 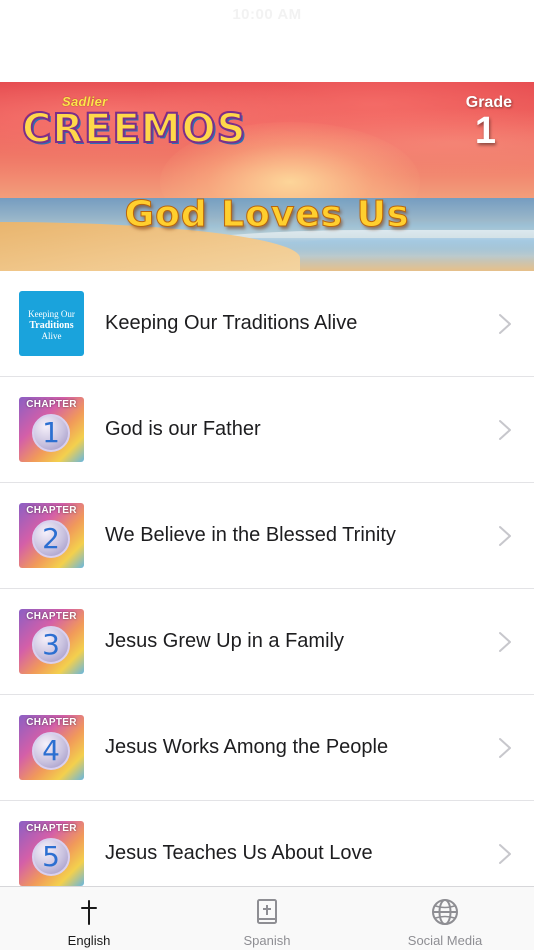 What do you see at coordinates (267, 430) in the screenshot?
I see `list-item-chapter-1: CHAPTER 1 God is our Father` at bounding box center [267, 430].